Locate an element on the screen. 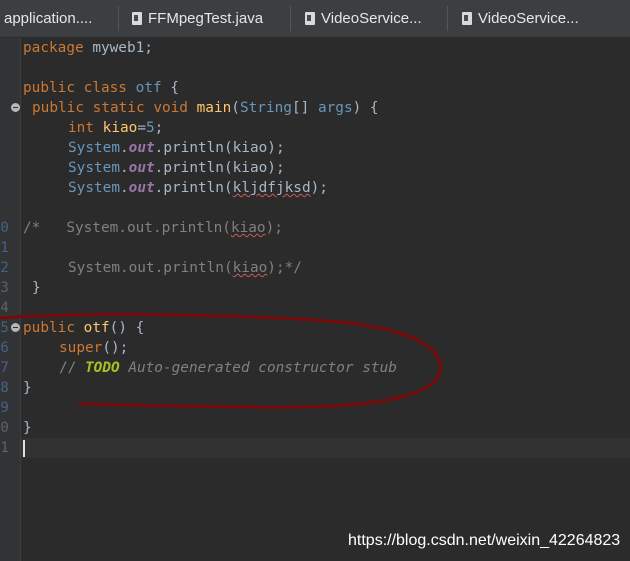 Image resolution: width=630 pixels, height=561 pixels. method-name: main is located at coordinates (214, 108).